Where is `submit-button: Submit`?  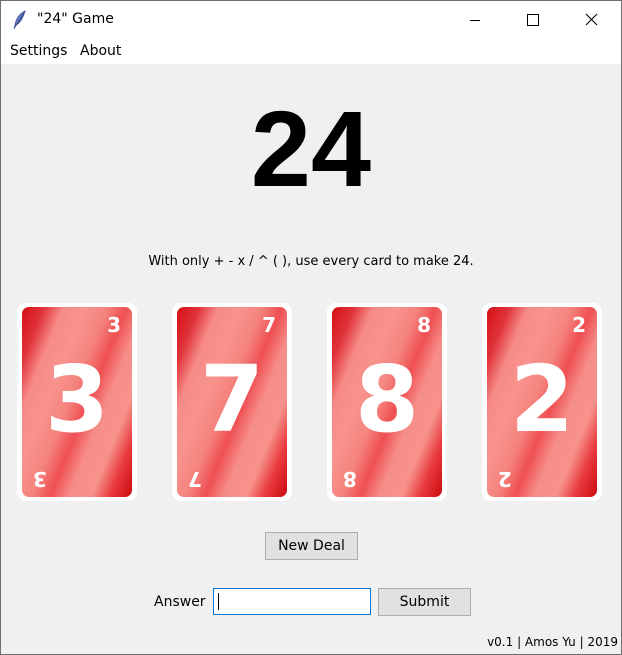
submit-button: Submit is located at coordinates (424, 602).